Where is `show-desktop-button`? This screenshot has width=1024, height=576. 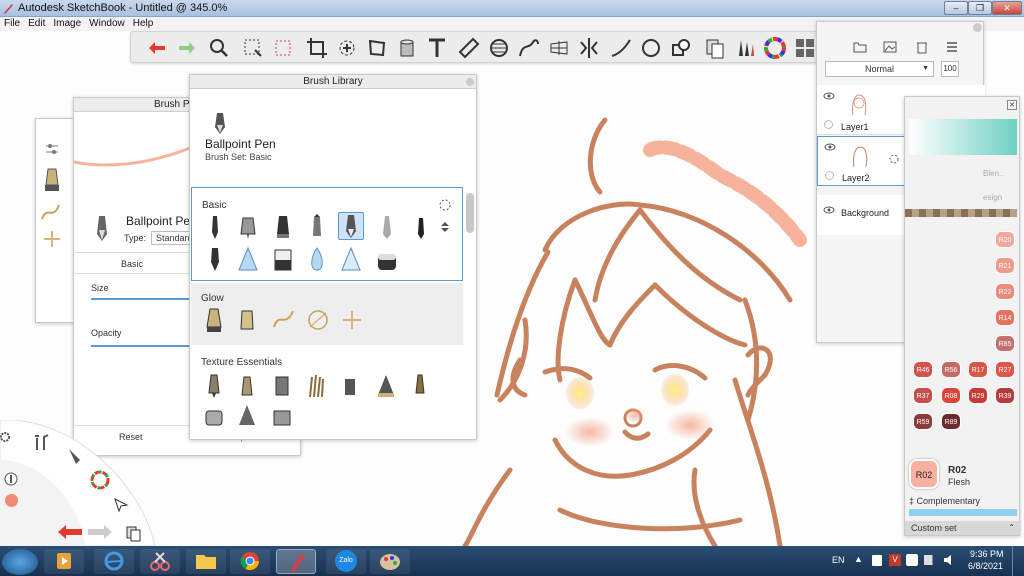
show-desktop-button is located at coordinates (1018, 561).